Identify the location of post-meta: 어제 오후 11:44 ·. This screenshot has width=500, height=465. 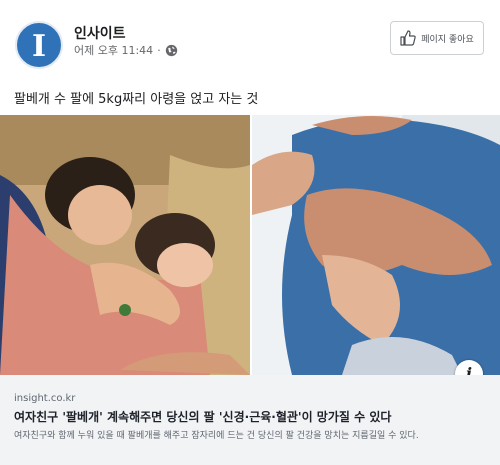
(126, 50).